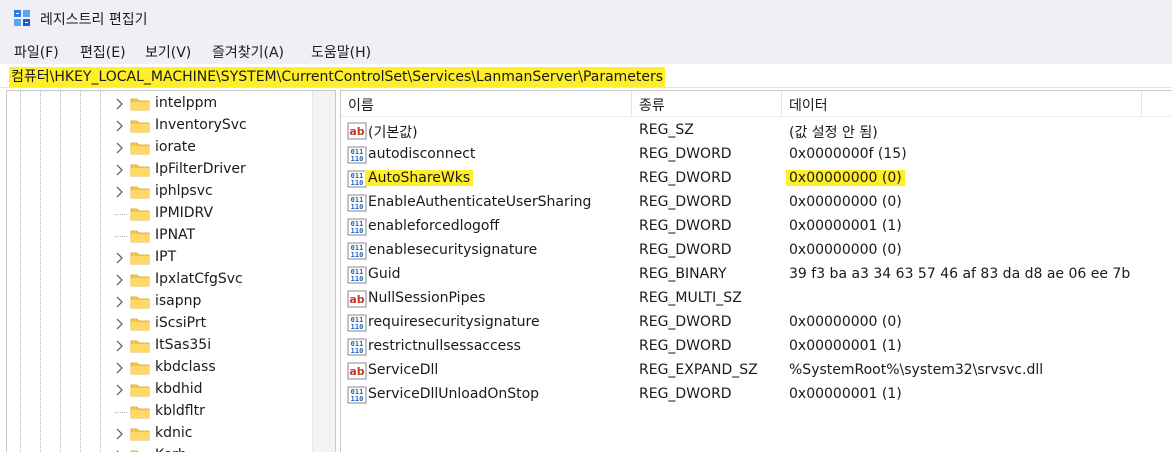  Describe the element at coordinates (756, 299) in the screenshot. I see `list-row: ab NullSessionPipes REG_MULTI_SZ` at that location.